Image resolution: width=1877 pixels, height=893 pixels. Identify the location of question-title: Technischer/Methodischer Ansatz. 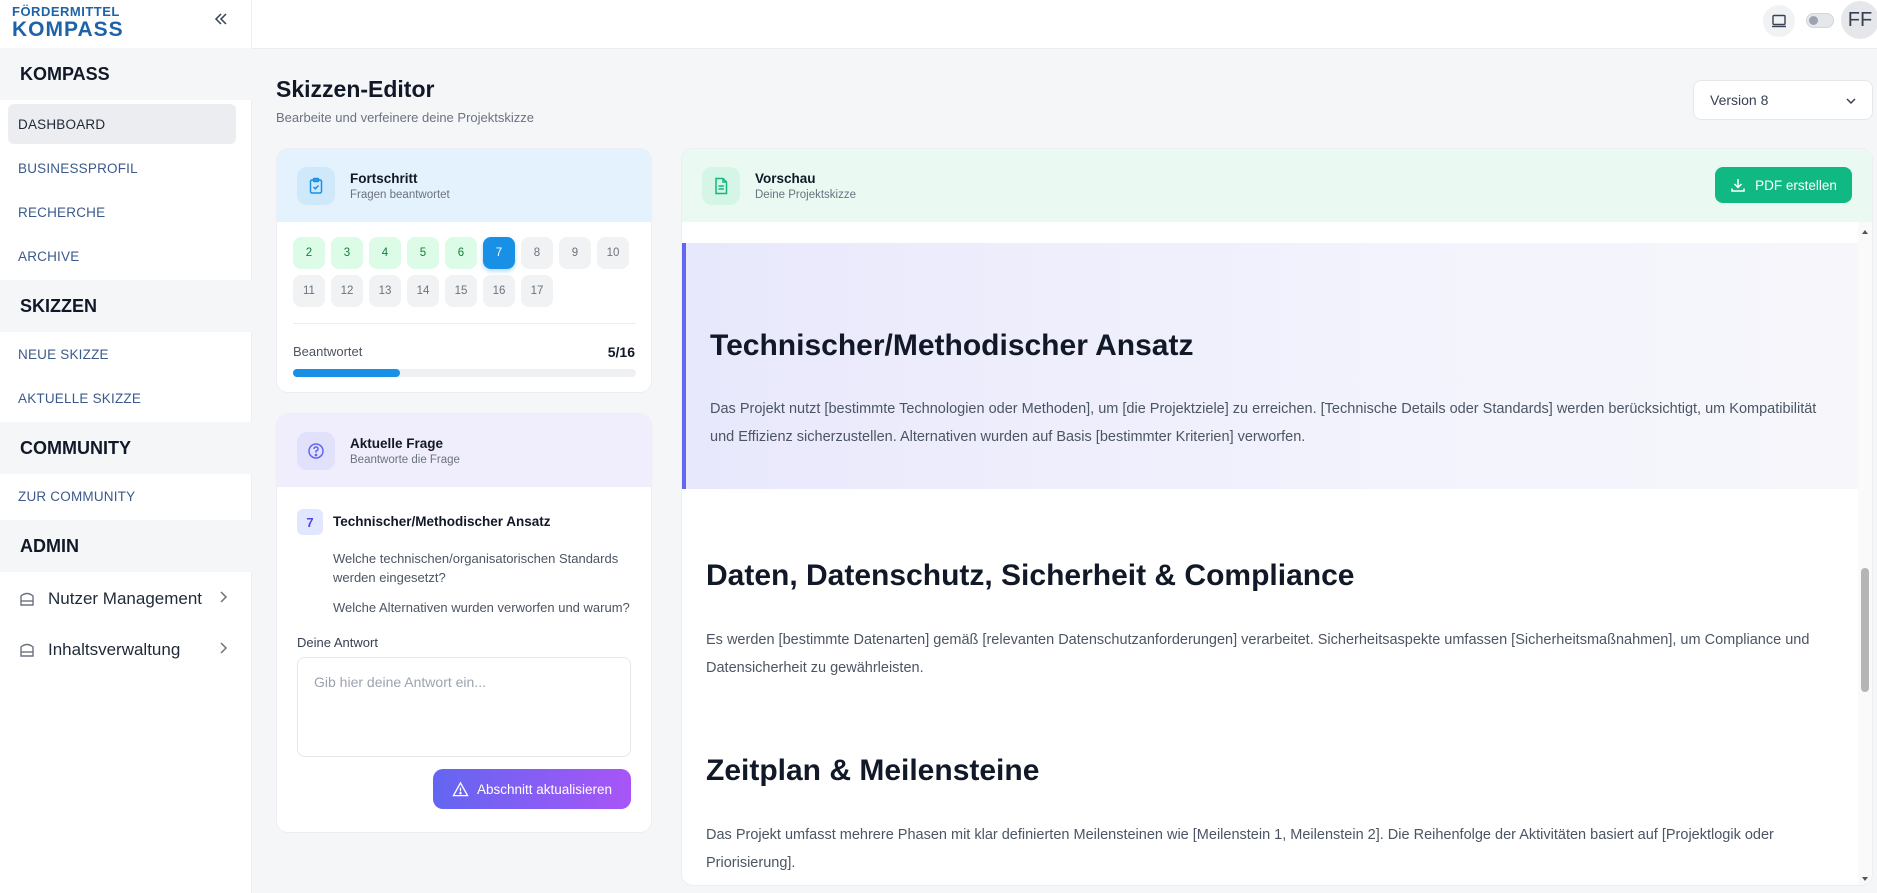
(442, 521).